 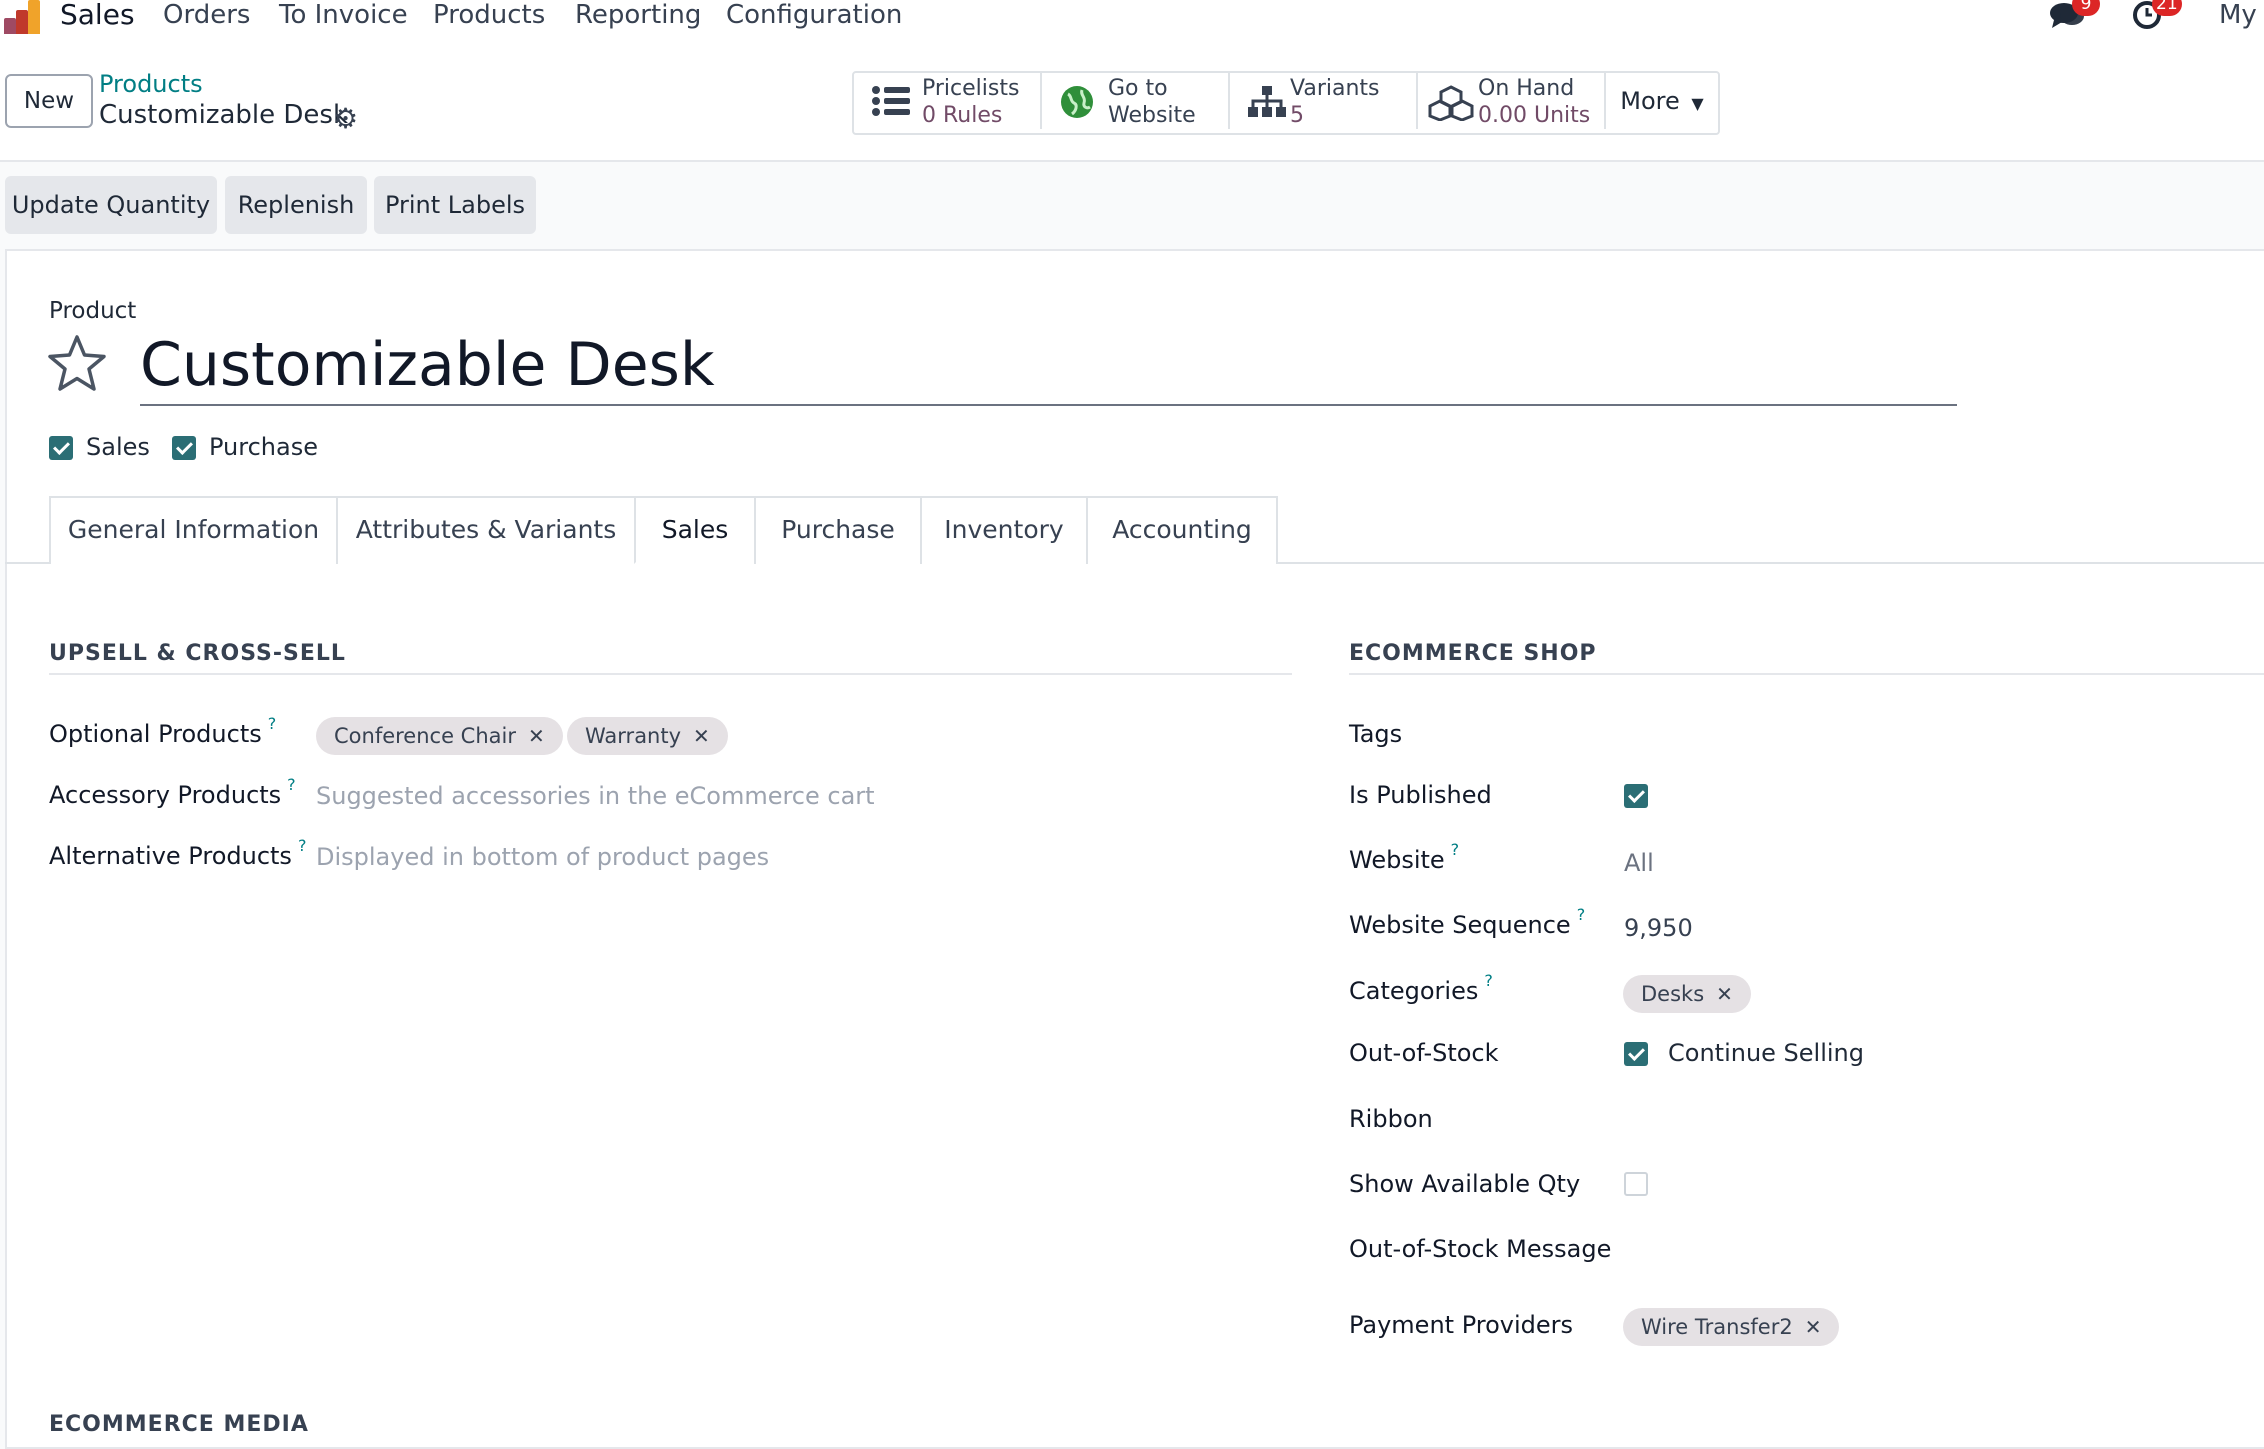 What do you see at coordinates (2157, 17) in the screenshot?
I see `activities-icon: 21` at bounding box center [2157, 17].